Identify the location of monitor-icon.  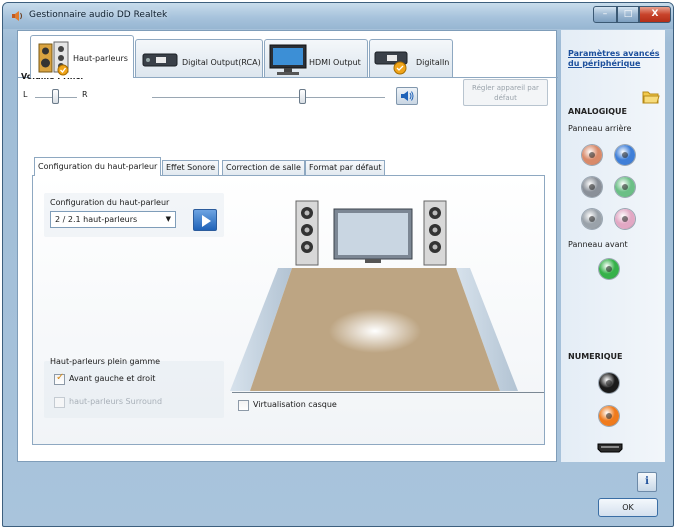
(288, 59).